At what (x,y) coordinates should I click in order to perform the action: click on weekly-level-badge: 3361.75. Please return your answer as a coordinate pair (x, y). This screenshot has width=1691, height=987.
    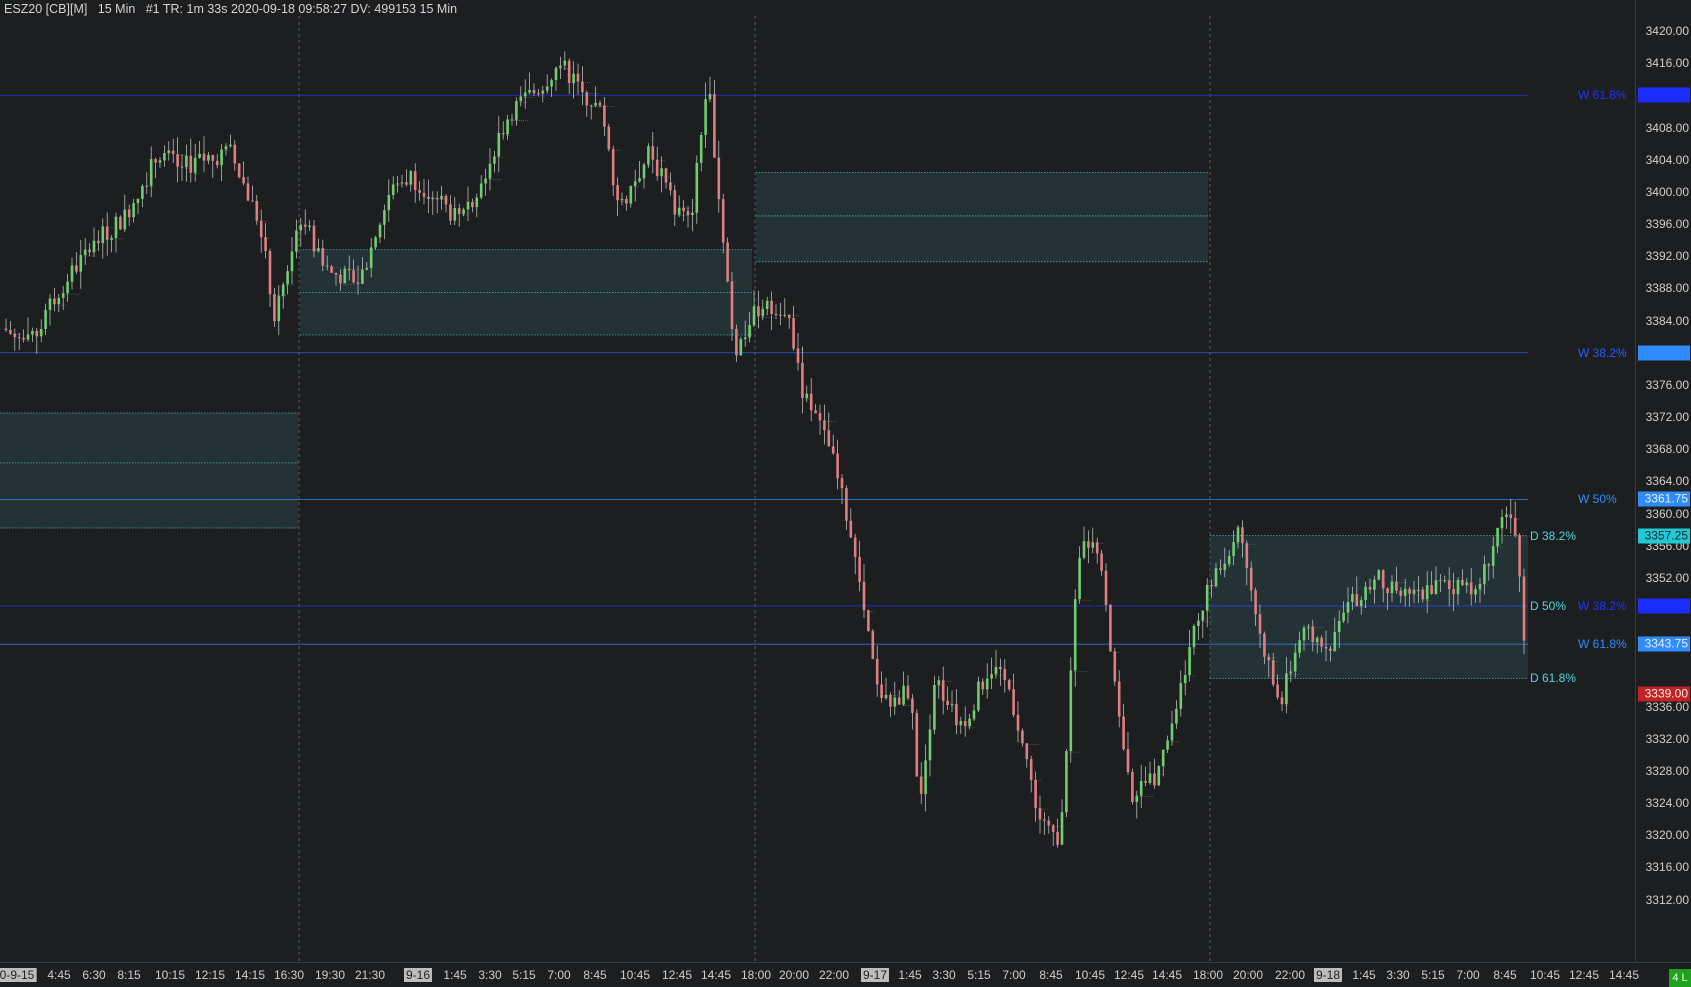
    Looking at the image, I should click on (1664, 499).